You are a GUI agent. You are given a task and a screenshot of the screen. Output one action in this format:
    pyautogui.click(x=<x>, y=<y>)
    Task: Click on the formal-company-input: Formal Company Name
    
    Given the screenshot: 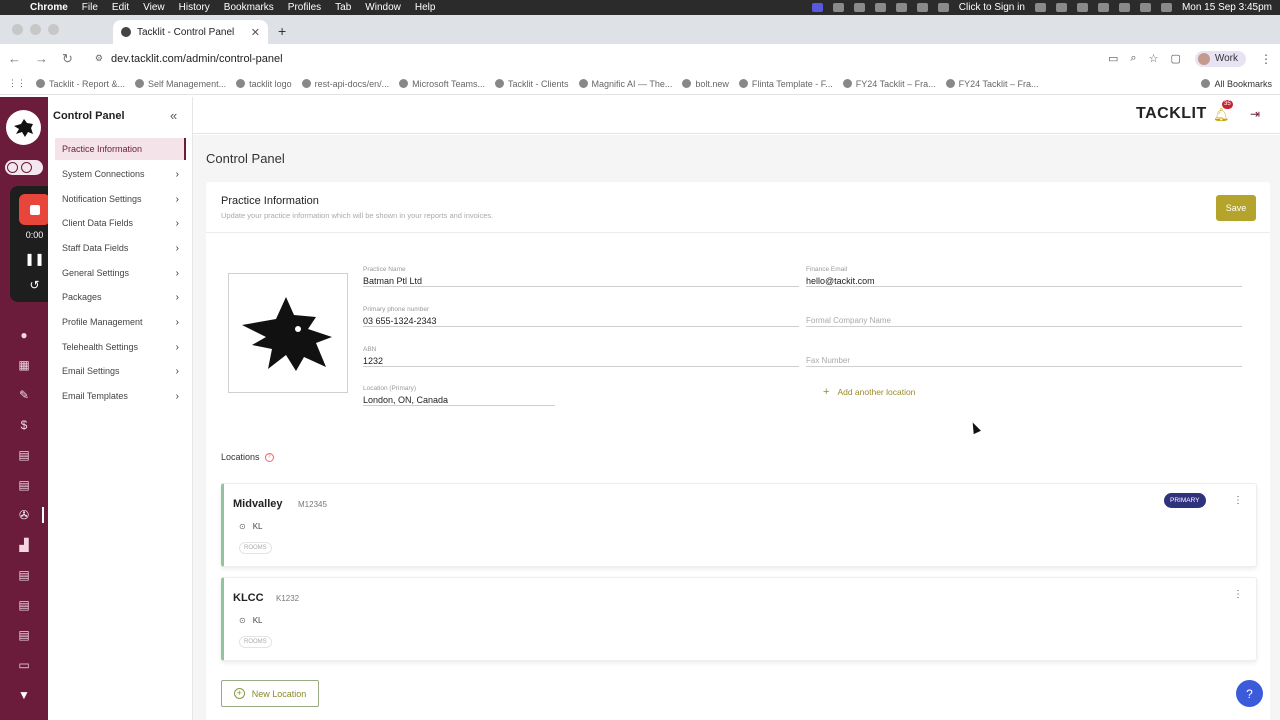 What is the action you would take?
    pyautogui.click(x=1024, y=320)
    